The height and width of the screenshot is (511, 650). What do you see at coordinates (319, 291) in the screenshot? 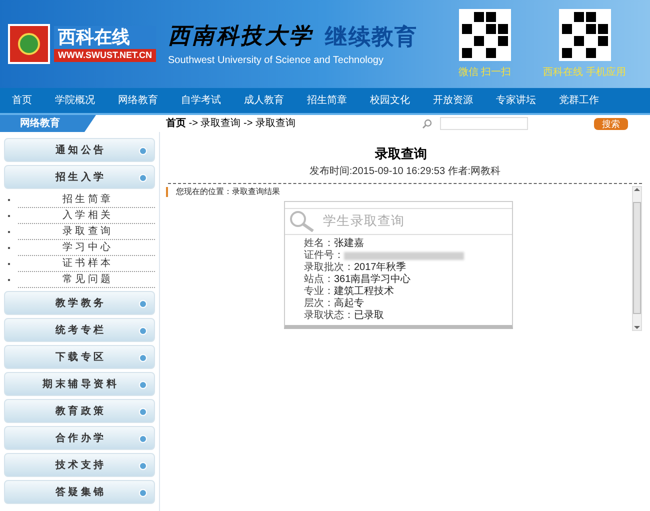
I see `field-label: 专业：` at bounding box center [319, 291].